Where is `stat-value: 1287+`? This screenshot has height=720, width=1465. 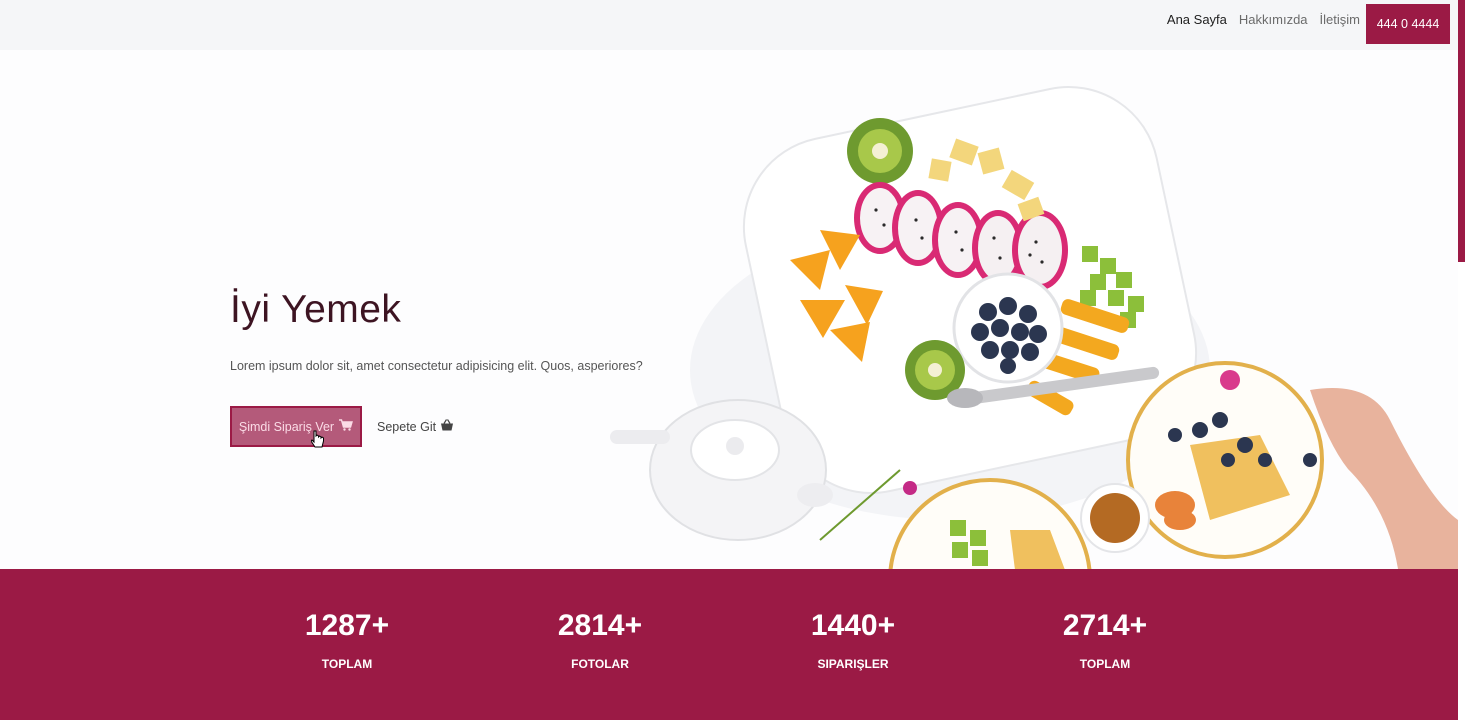
stat-value: 1287+ is located at coordinates (347, 625).